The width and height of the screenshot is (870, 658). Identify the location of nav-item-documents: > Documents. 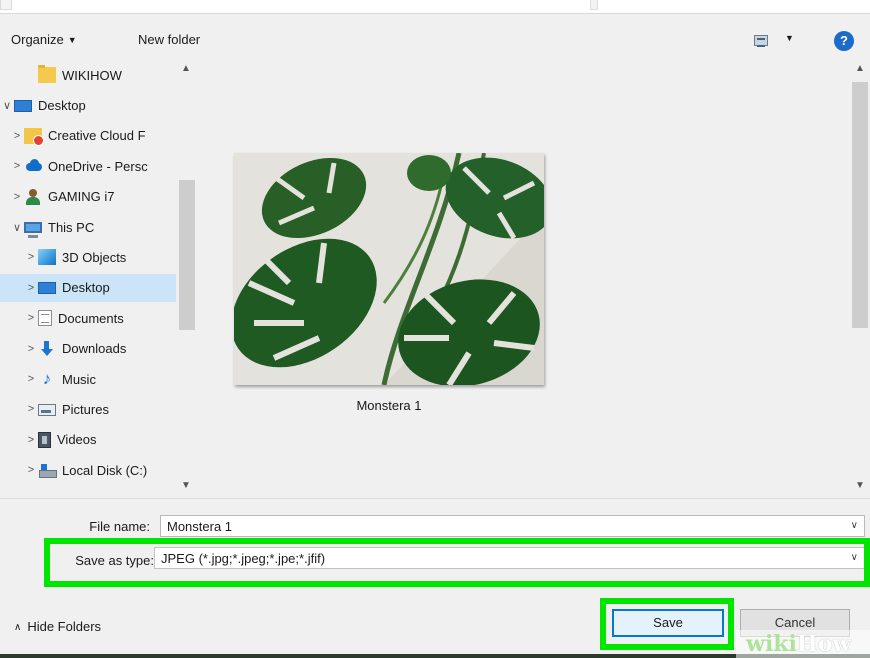
(88, 318).